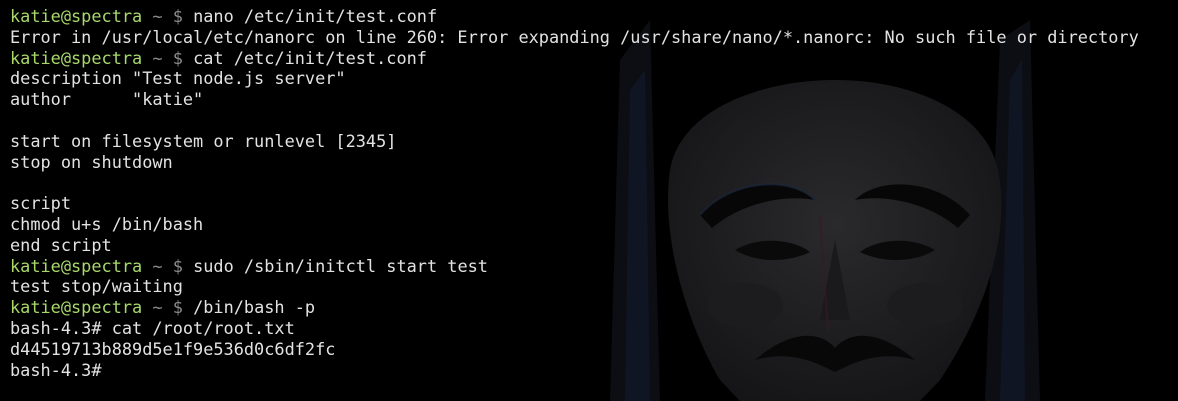 This screenshot has width=1178, height=401. What do you see at coordinates (173, 348) in the screenshot?
I see `output-line: d44519713b889d5e1f9e536d0c6df2fc` at bounding box center [173, 348].